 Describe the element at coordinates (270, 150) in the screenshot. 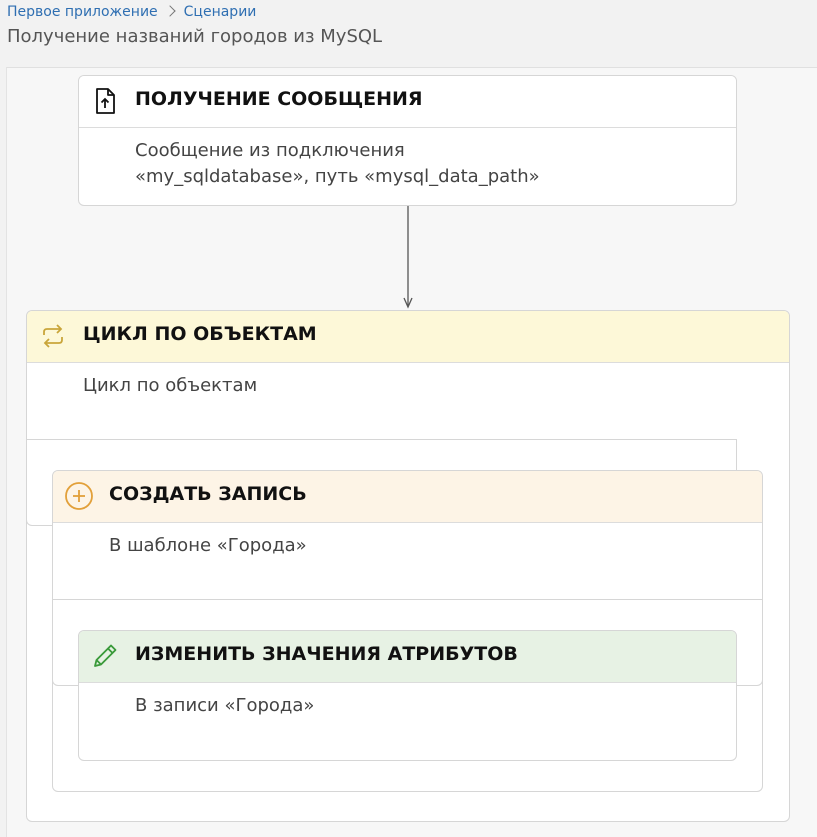

I see `node-get-message-desc-line1: Сообщение из подключения` at that location.